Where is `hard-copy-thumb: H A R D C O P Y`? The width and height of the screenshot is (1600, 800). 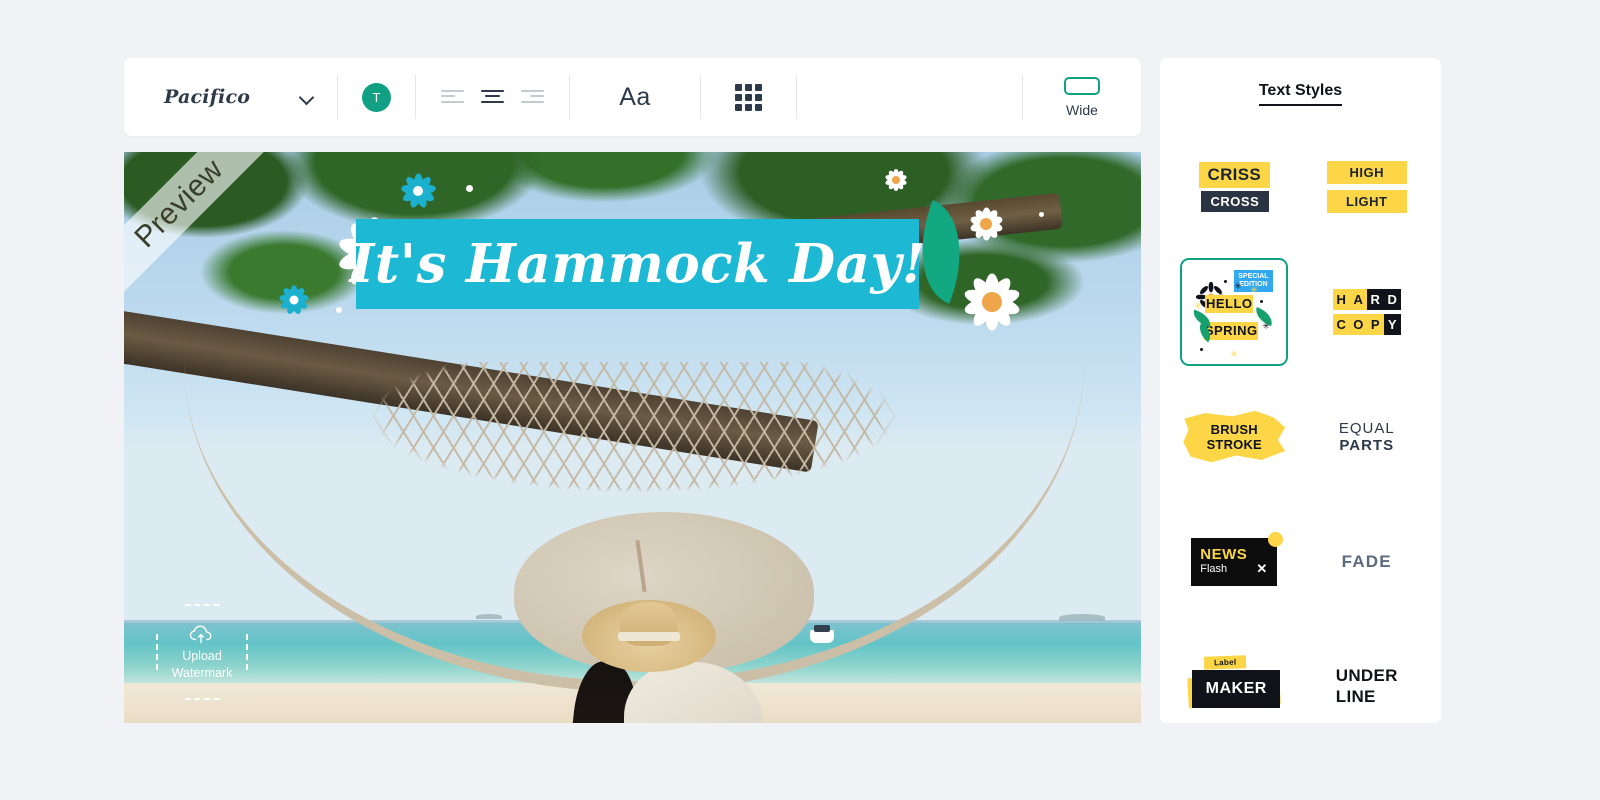 hard-copy-thumb: H A R D C O P Y is located at coordinates (1366, 311).